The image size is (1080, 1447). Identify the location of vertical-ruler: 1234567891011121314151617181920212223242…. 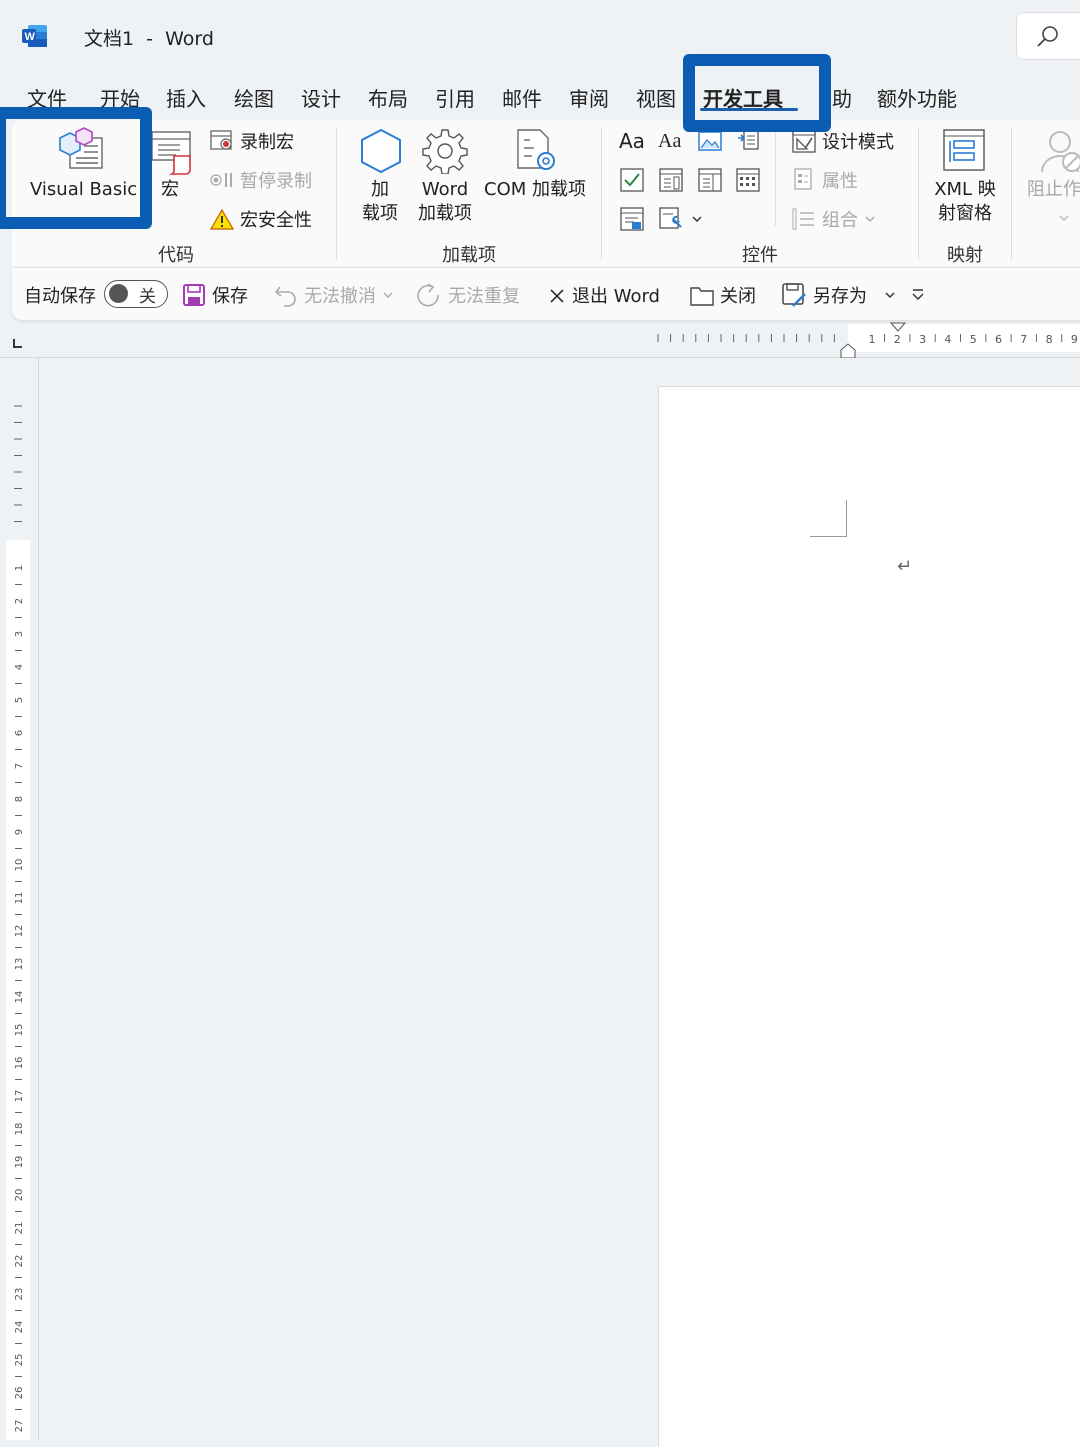
(18, 920).